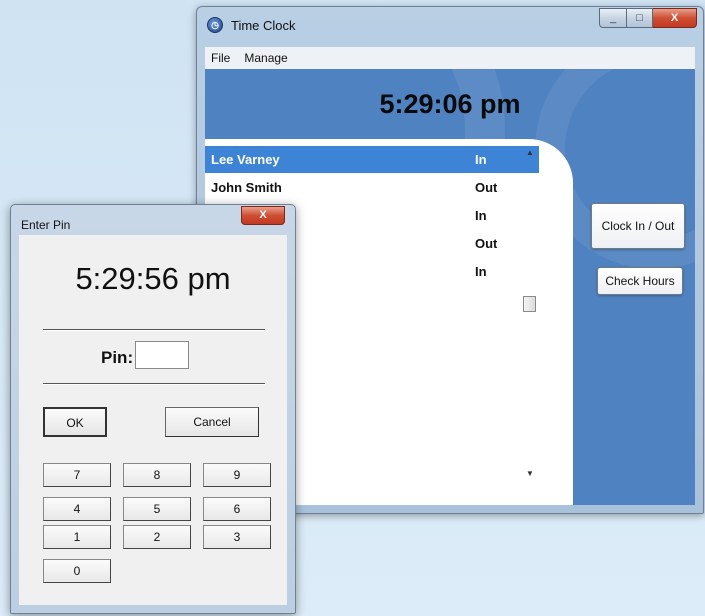  What do you see at coordinates (530, 152) in the screenshot?
I see `scroll-up-arrow-icon: ▲` at bounding box center [530, 152].